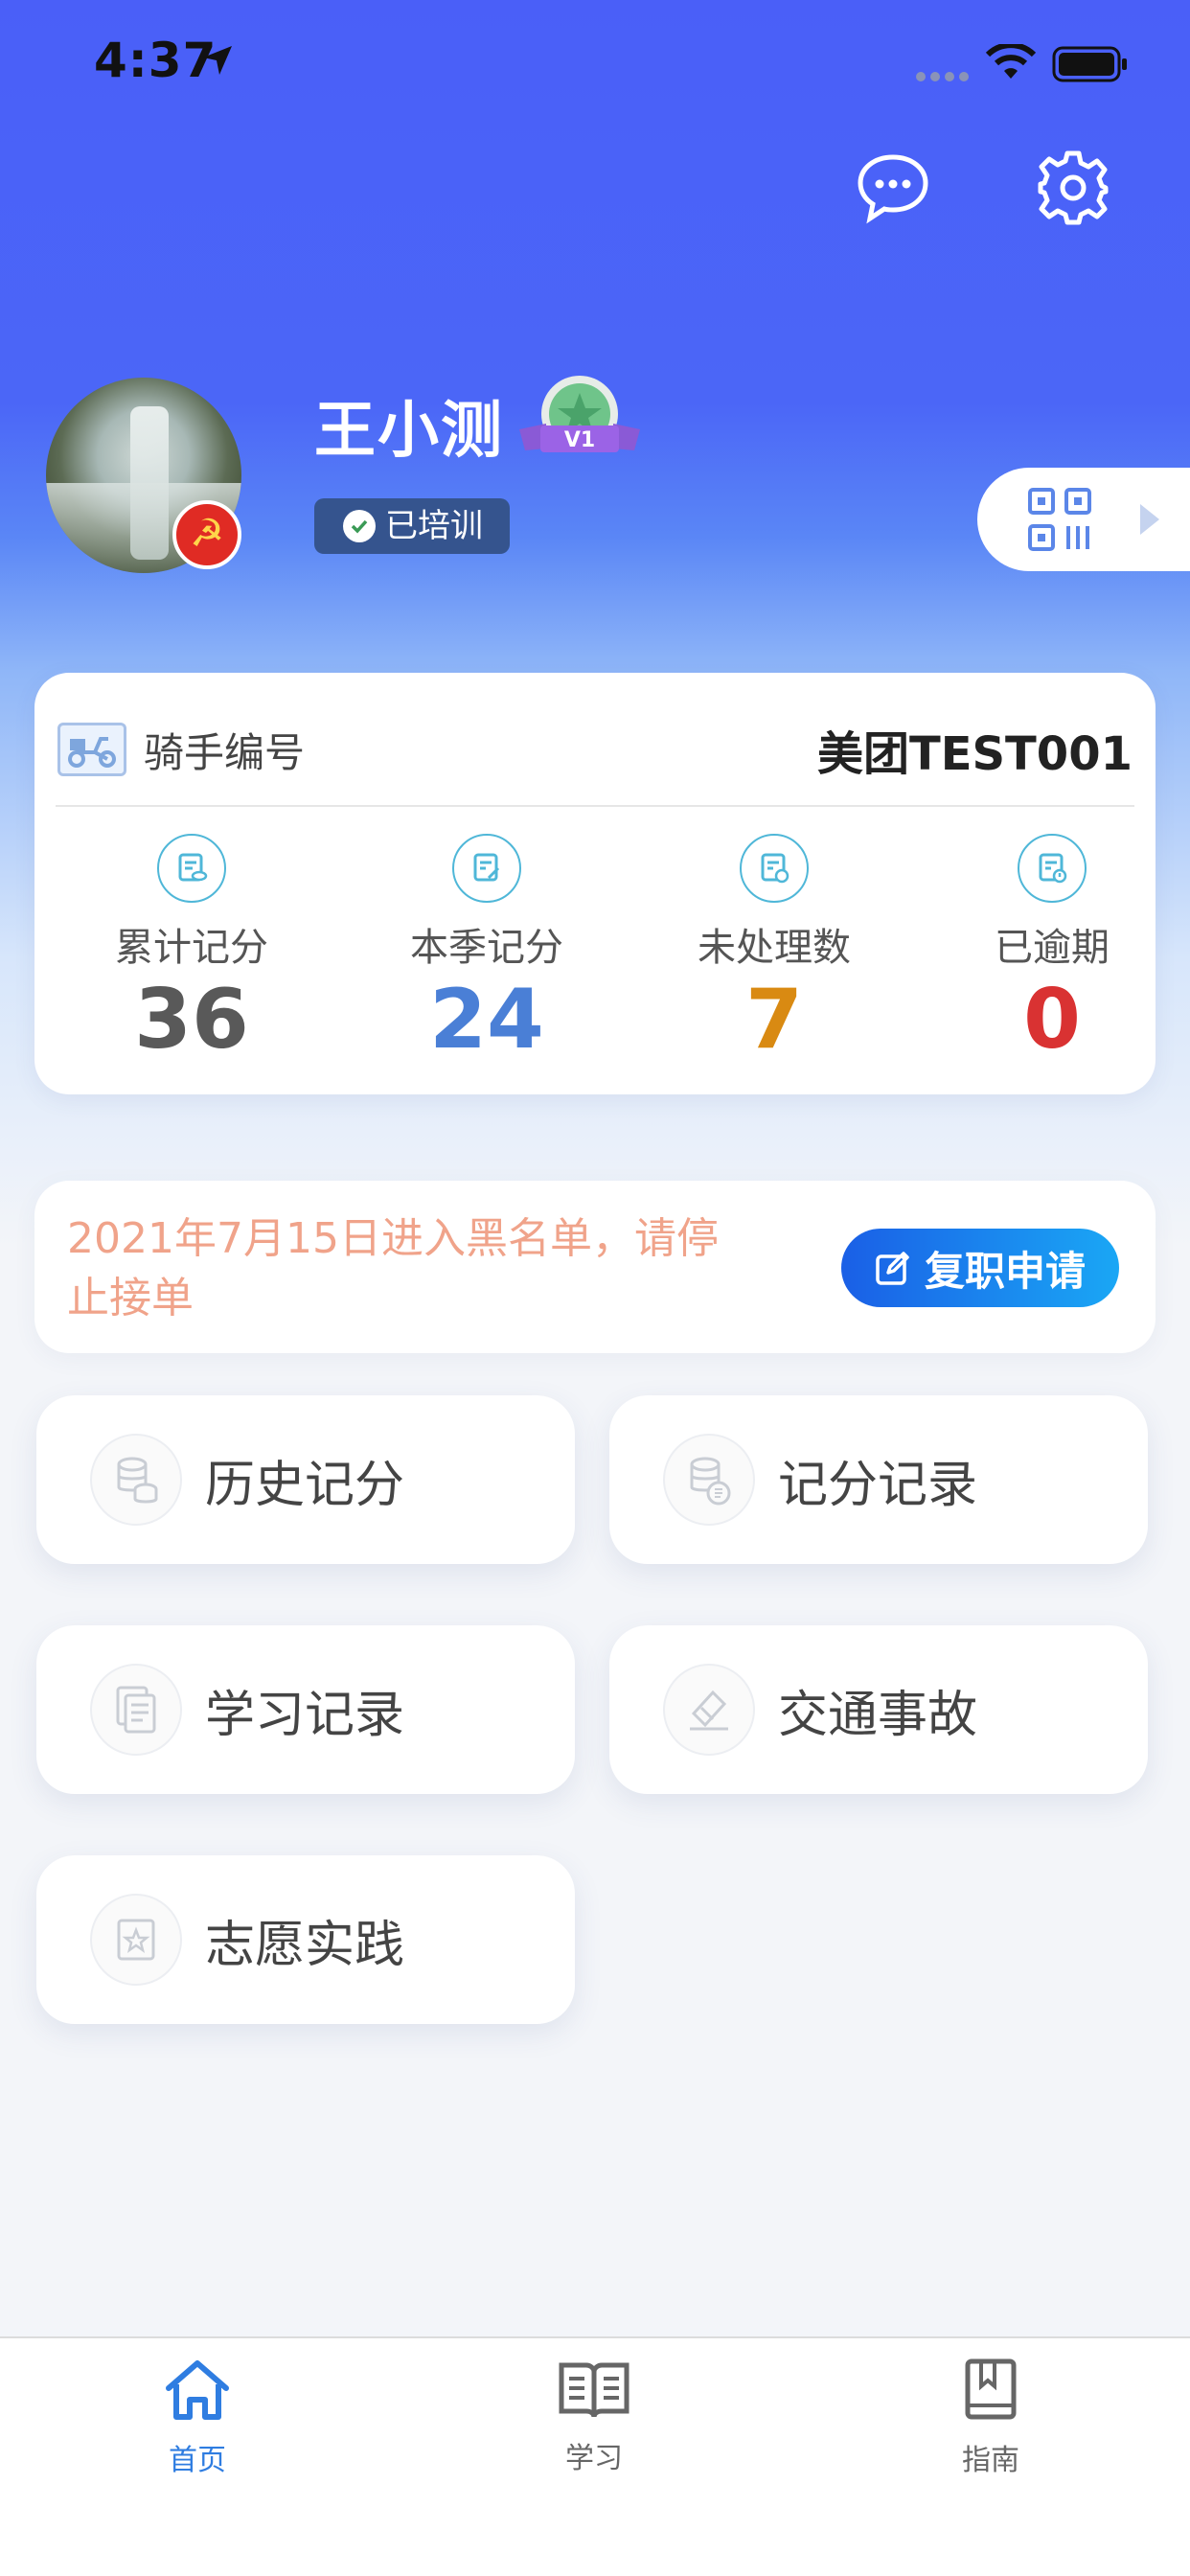 Image resolution: width=1190 pixels, height=2576 pixels. I want to click on menu-label: 历史记分, so click(305, 1485).